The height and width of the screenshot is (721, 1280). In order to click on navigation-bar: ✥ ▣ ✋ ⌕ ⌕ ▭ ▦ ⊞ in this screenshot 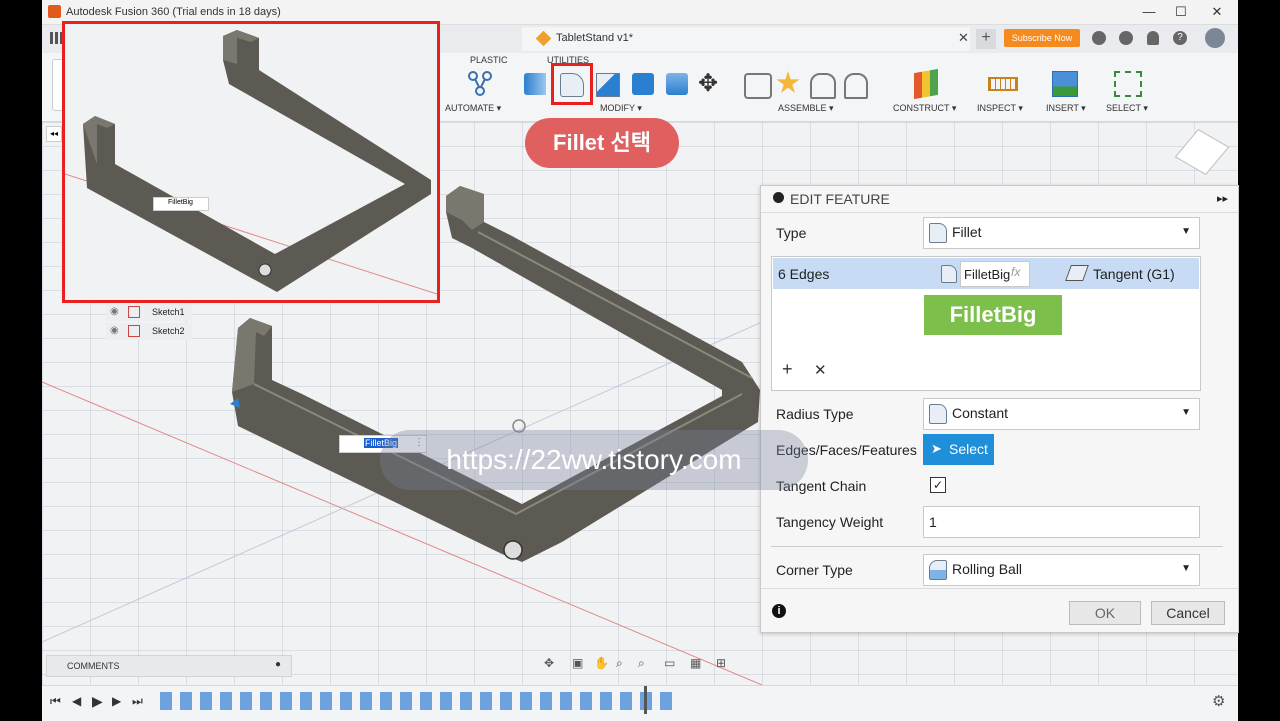, I will do `click(641, 664)`.